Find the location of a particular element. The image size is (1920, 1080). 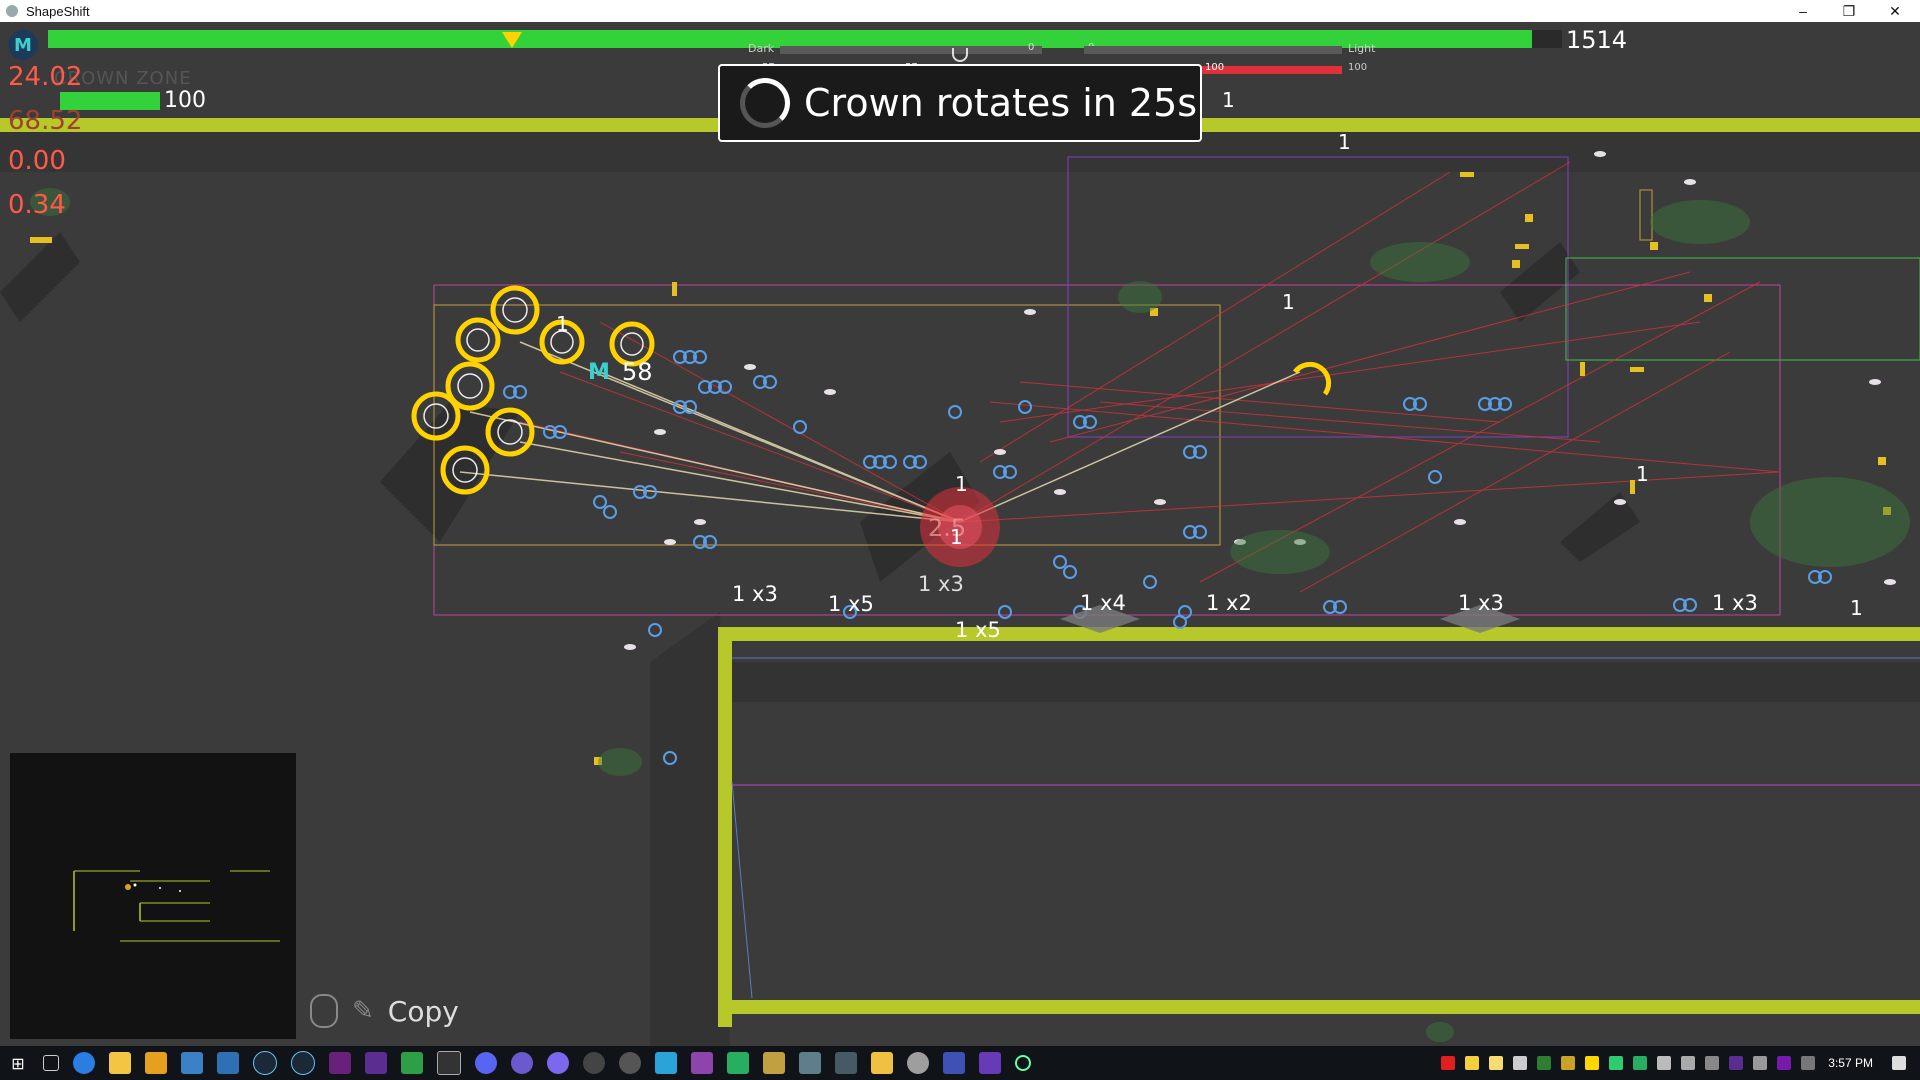

room-wall-bottom is located at coordinates (1320, 1007).